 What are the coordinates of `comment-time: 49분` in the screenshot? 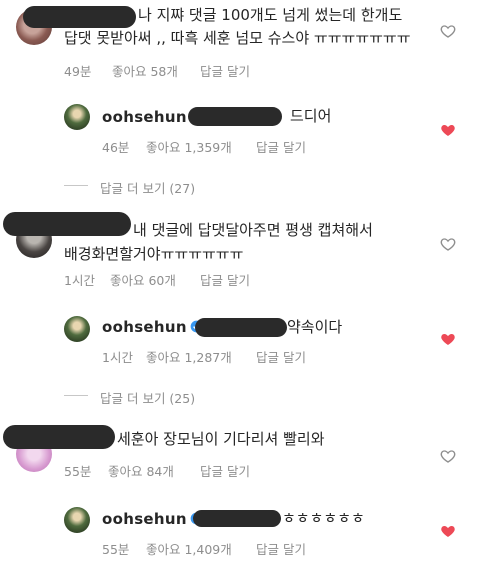 It's located at (78, 71).